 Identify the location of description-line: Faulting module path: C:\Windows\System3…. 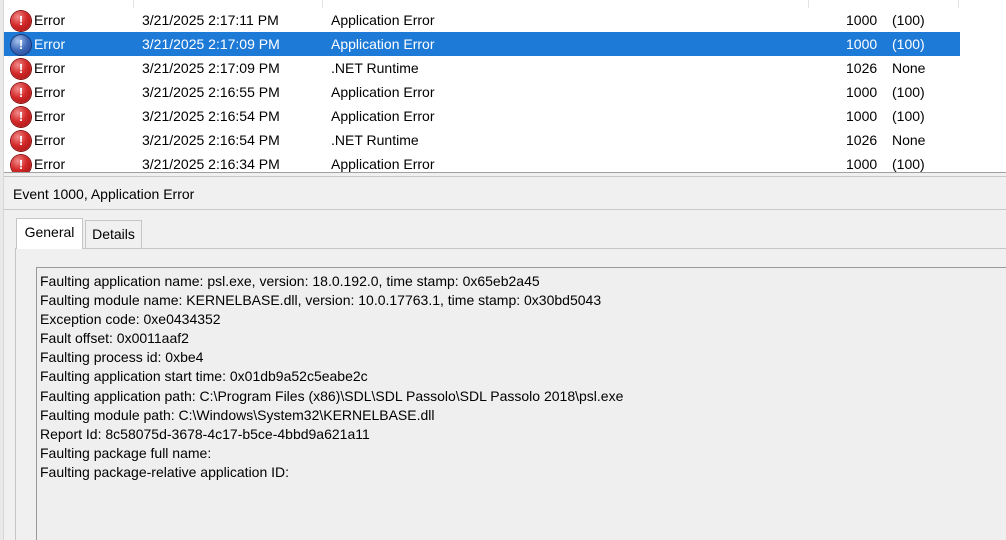
(237, 414).